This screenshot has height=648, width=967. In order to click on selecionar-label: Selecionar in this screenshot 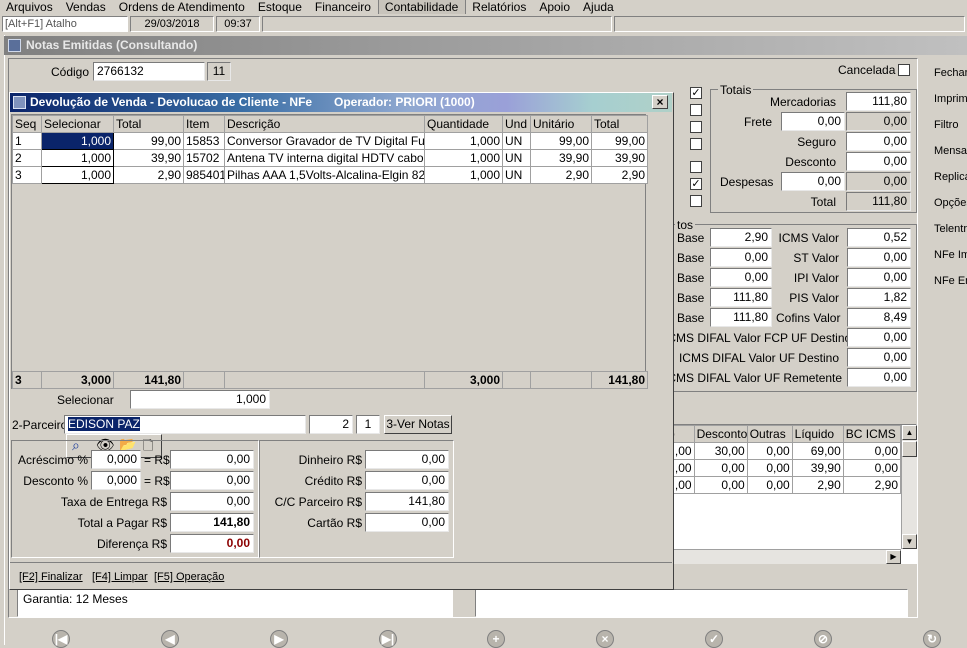, I will do `click(85, 400)`.